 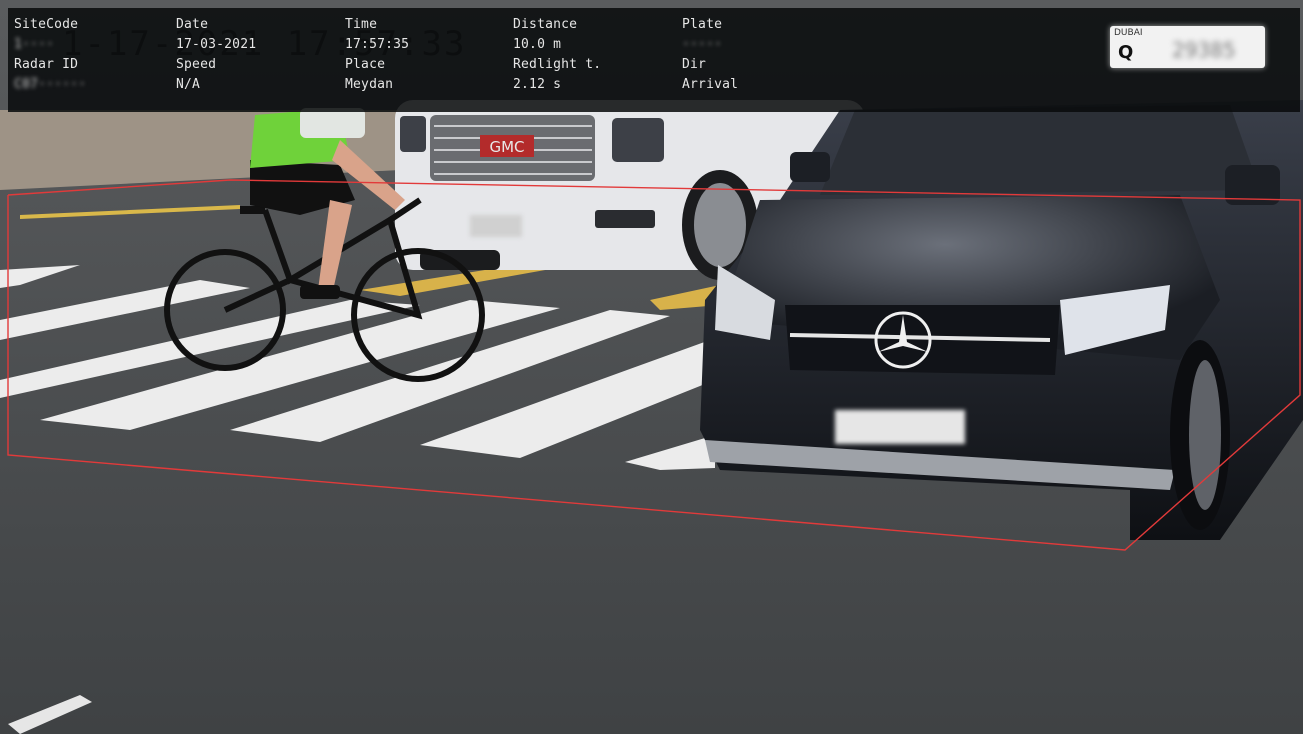 I want to click on distance-label: Distance, so click(x=545, y=24).